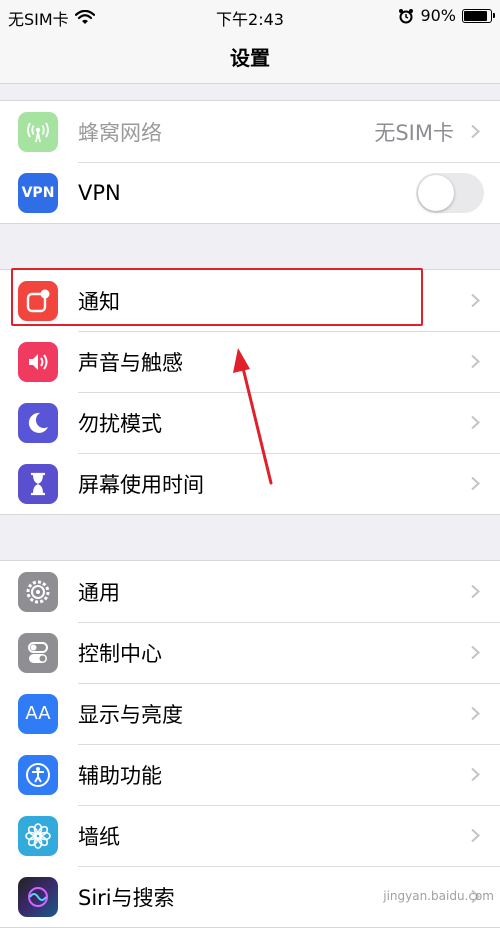  What do you see at coordinates (250, 835) in the screenshot?
I see `settings-row-wallpaper: 墙纸` at bounding box center [250, 835].